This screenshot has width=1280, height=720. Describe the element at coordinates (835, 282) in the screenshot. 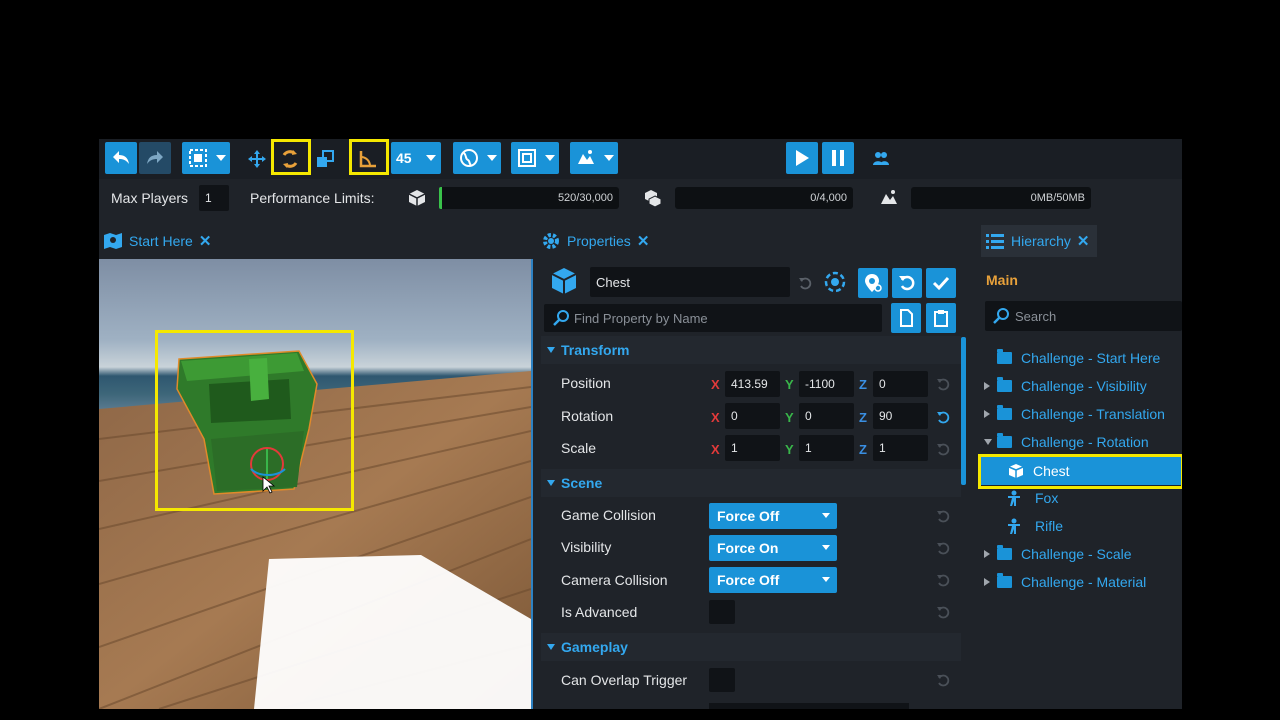

I see `networked-toggle-icon` at that location.